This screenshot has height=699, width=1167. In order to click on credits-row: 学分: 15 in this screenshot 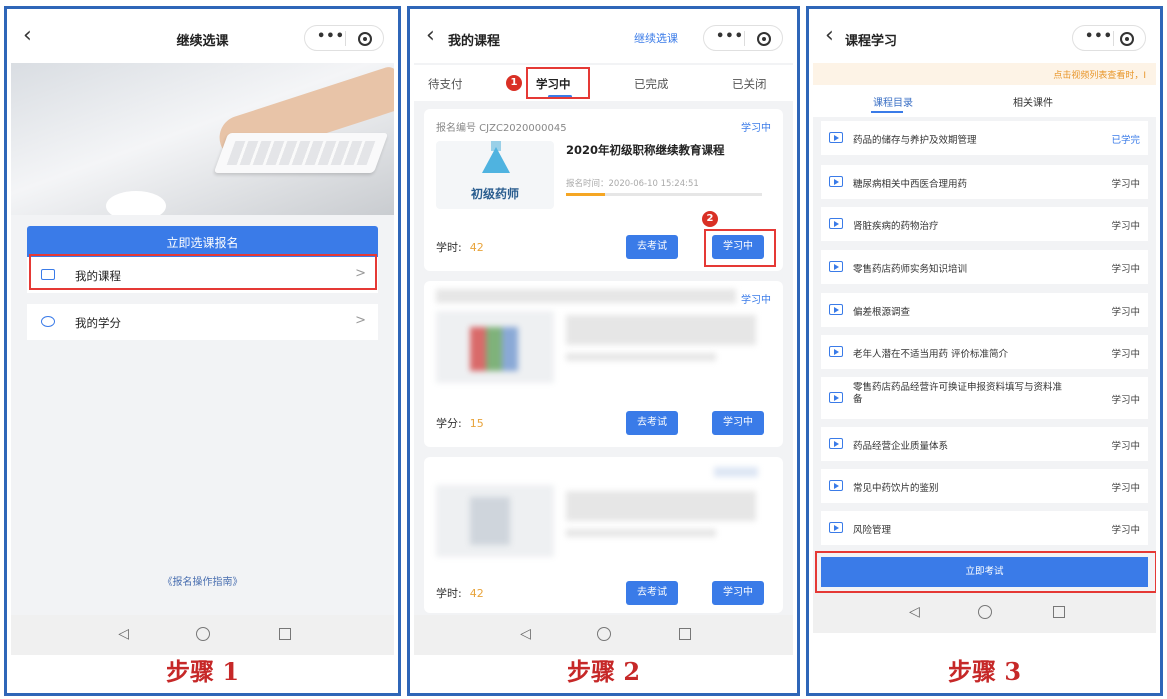, I will do `click(460, 423)`.